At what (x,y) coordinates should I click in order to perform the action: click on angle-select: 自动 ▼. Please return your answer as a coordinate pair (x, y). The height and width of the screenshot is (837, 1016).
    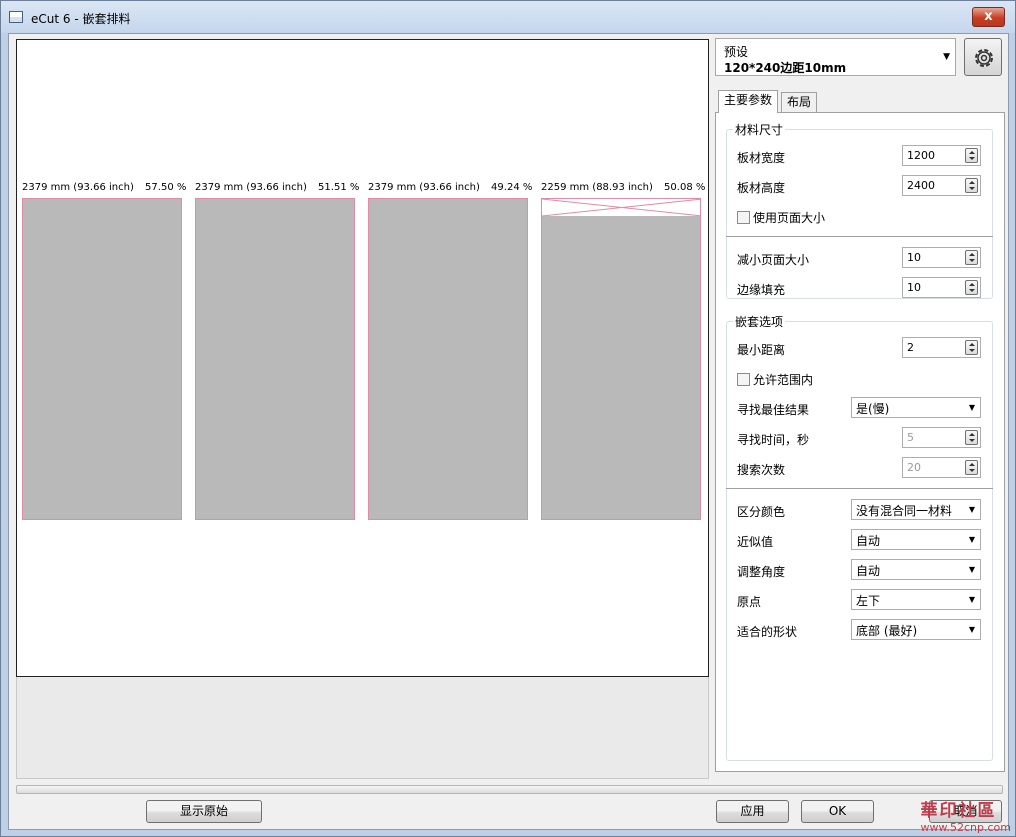
    Looking at the image, I should click on (916, 569).